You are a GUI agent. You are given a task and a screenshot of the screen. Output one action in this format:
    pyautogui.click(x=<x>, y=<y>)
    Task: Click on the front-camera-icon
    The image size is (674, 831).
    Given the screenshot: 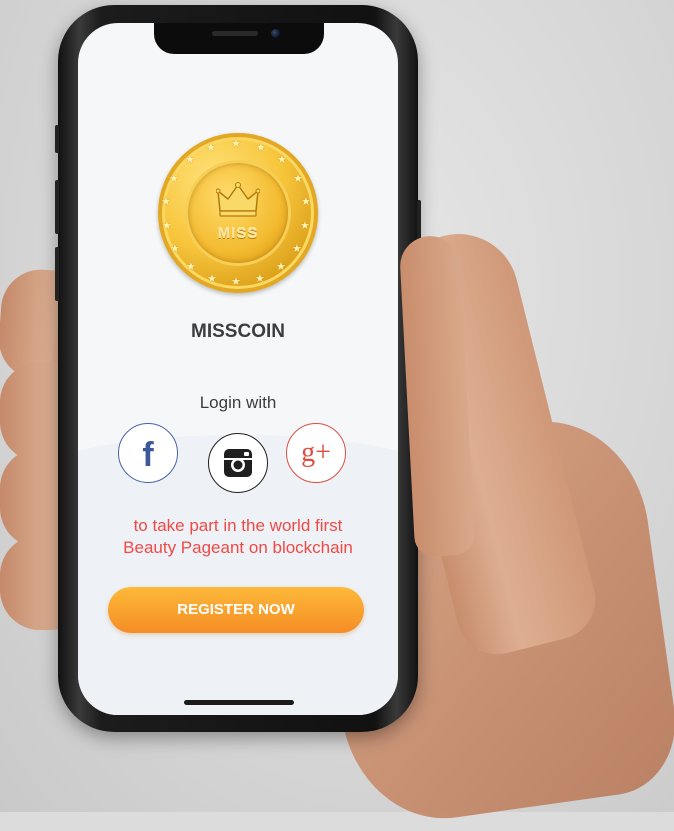 What is the action you would take?
    pyautogui.click(x=275, y=33)
    